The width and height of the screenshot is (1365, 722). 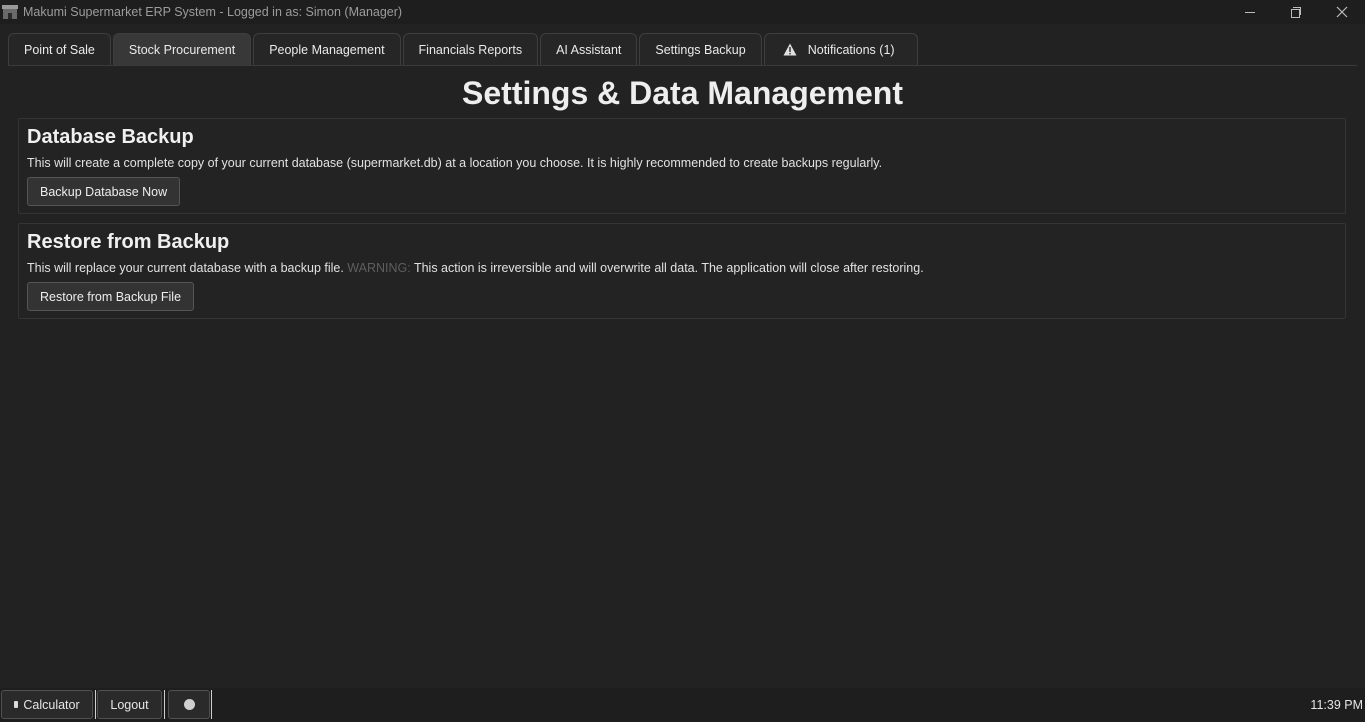 I want to click on page-title: Settings & Data Management, so click(x=682, y=93).